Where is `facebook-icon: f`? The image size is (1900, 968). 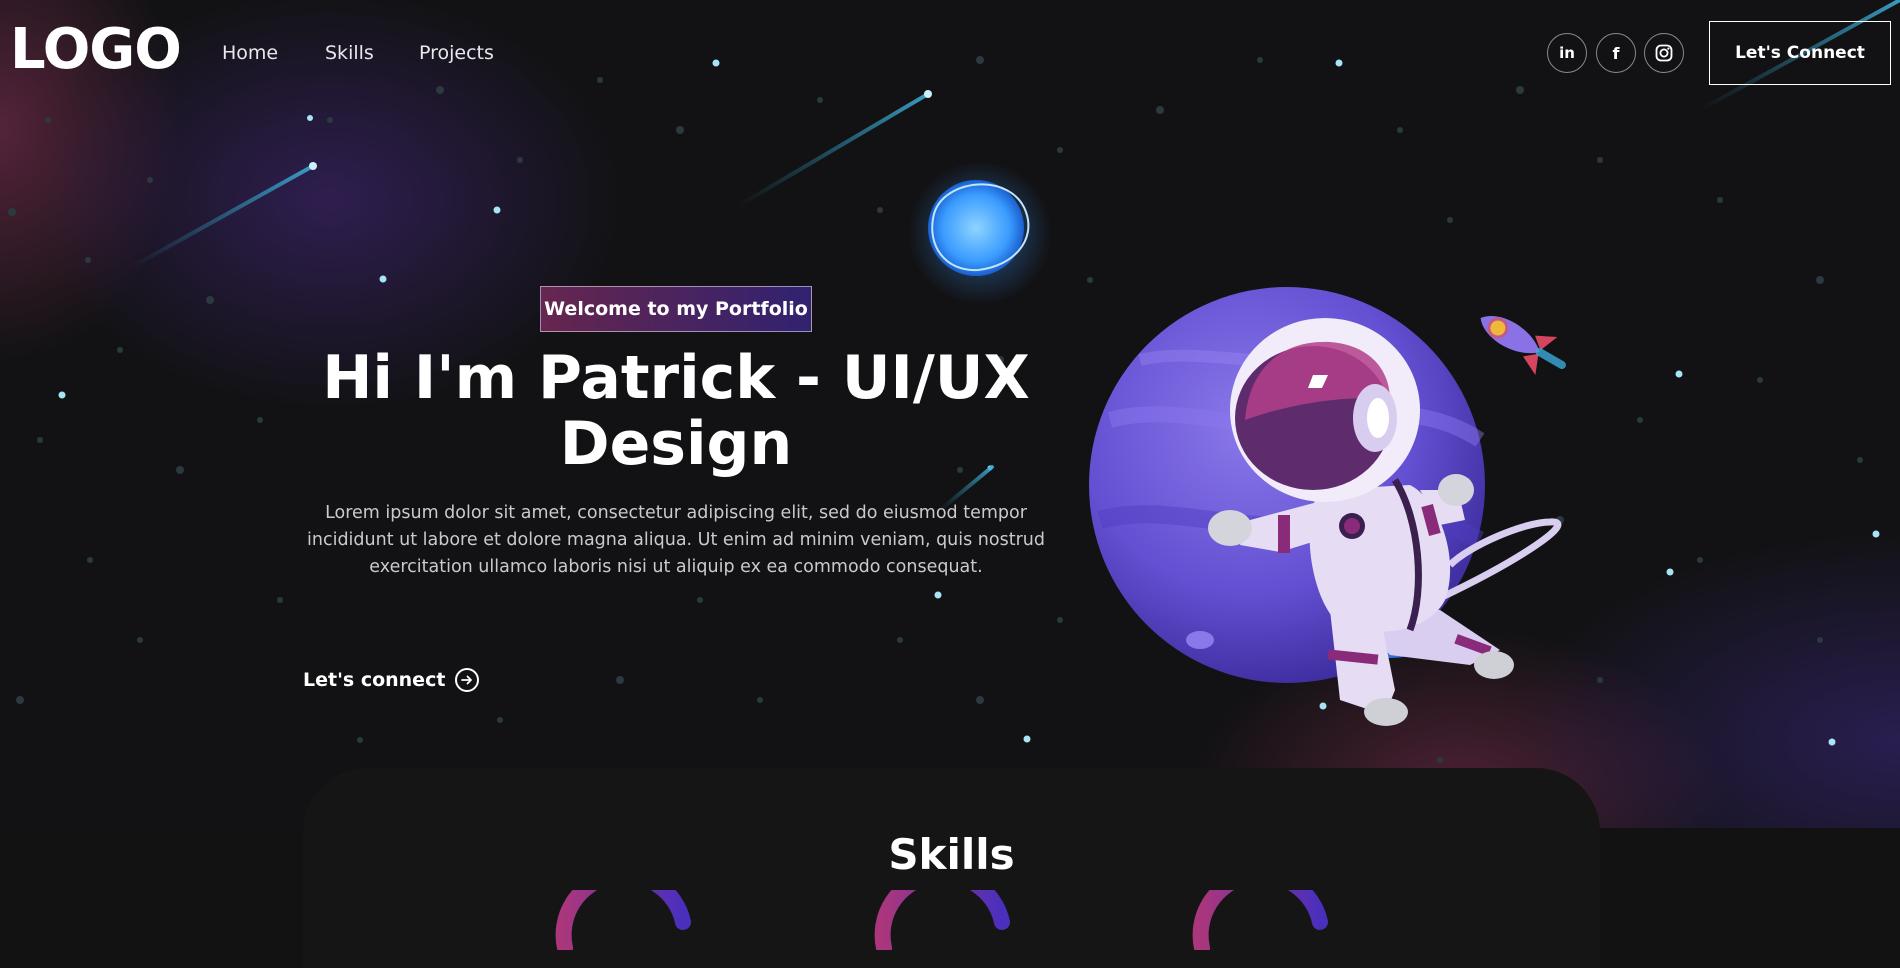
facebook-icon: f is located at coordinates (1616, 53).